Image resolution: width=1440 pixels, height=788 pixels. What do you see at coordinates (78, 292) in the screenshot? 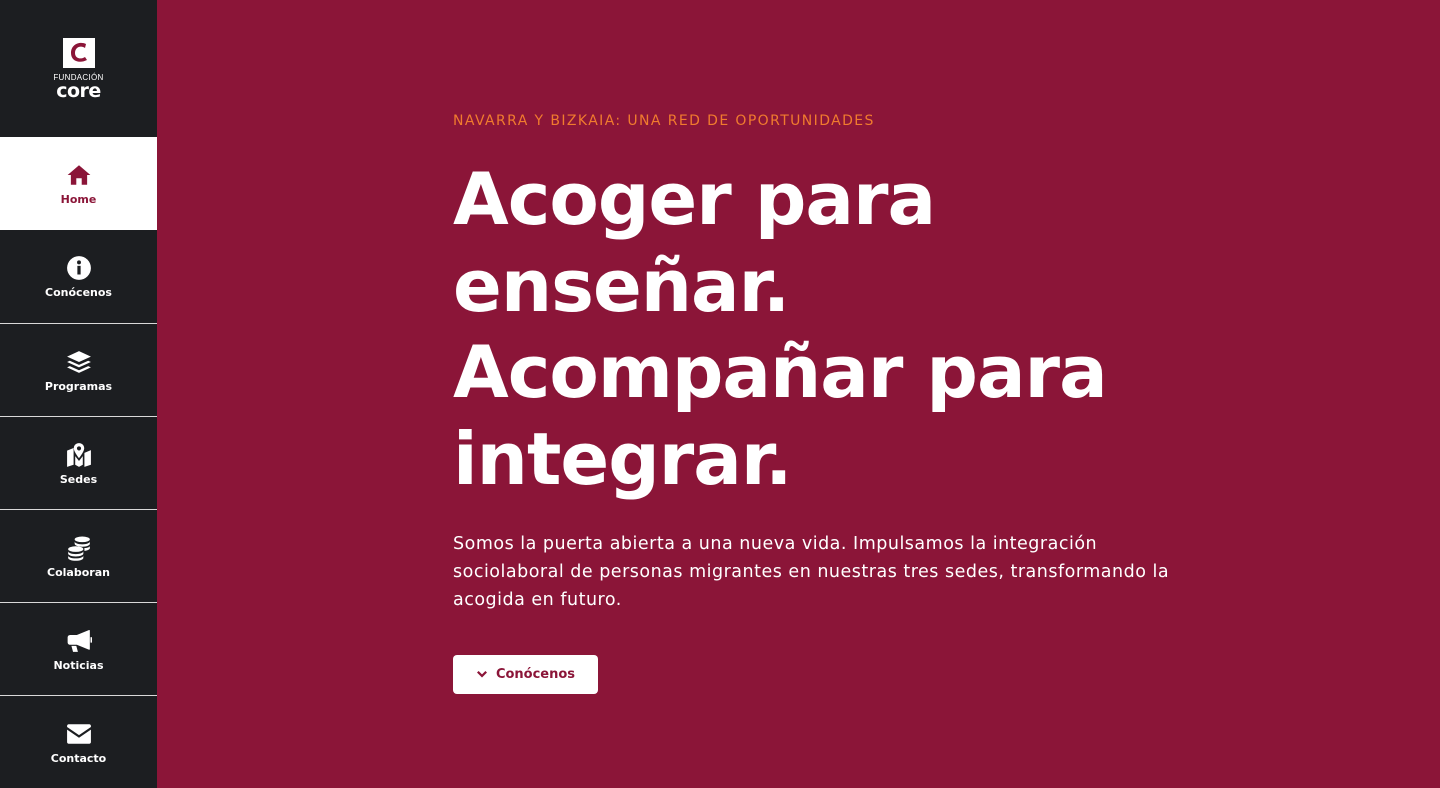
I see `sidebar-item-label: Conócenos` at bounding box center [78, 292].